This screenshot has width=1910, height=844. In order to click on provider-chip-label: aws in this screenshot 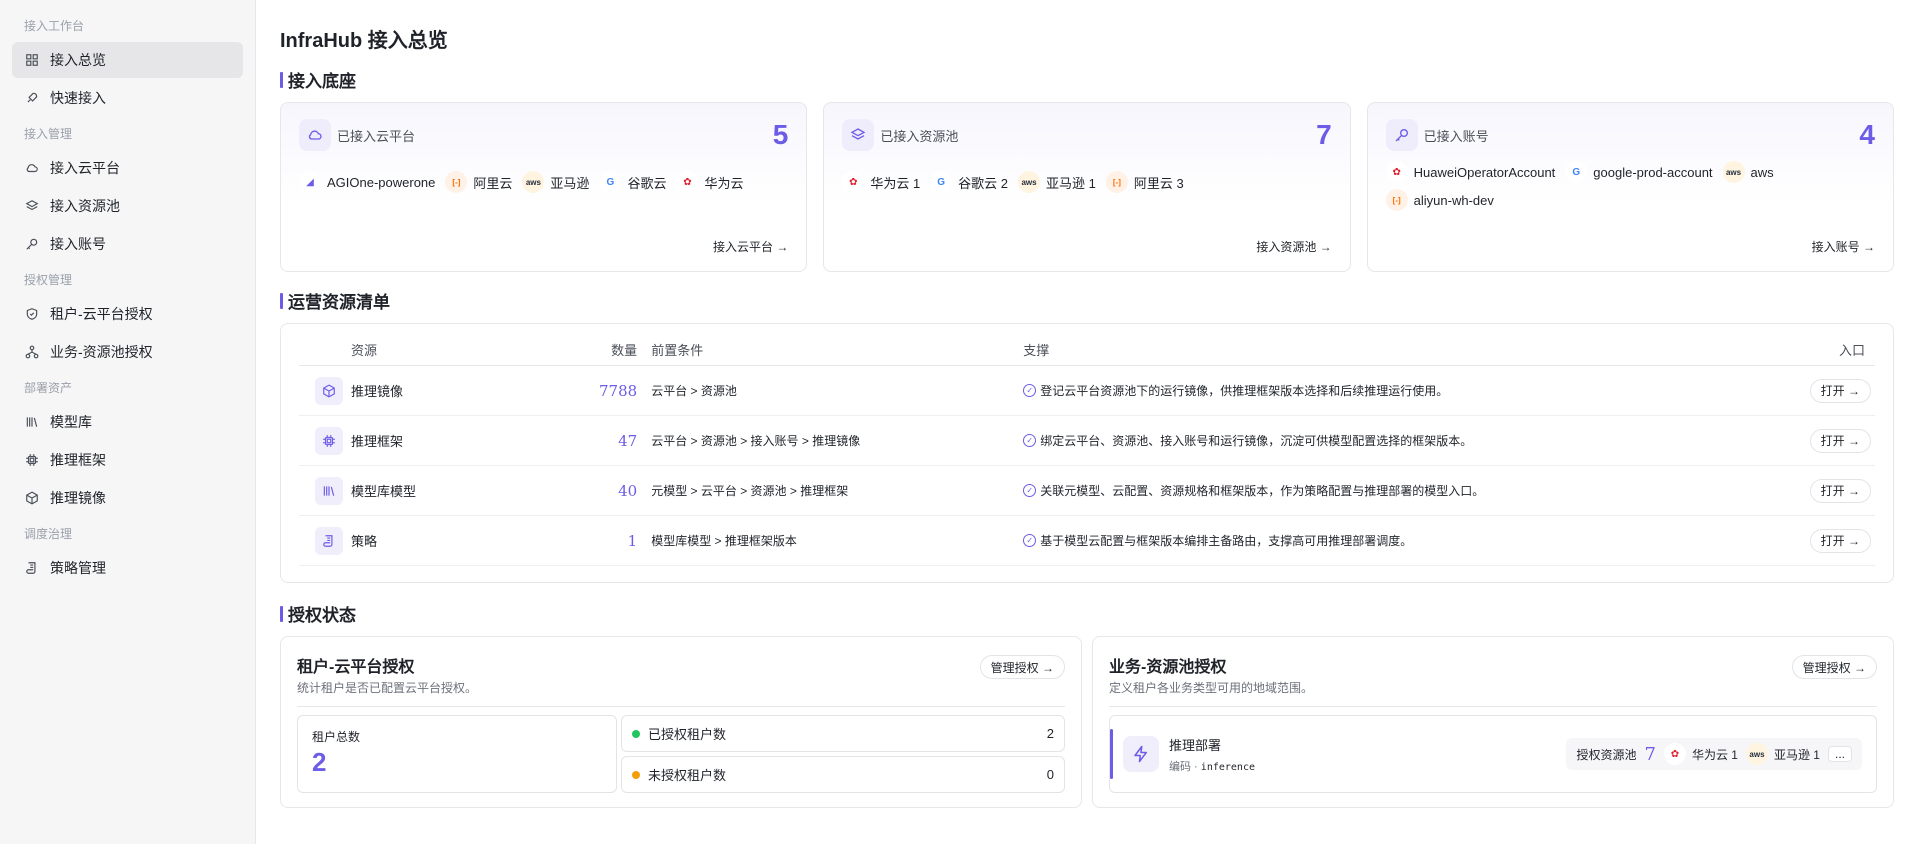, I will do `click(1762, 172)`.